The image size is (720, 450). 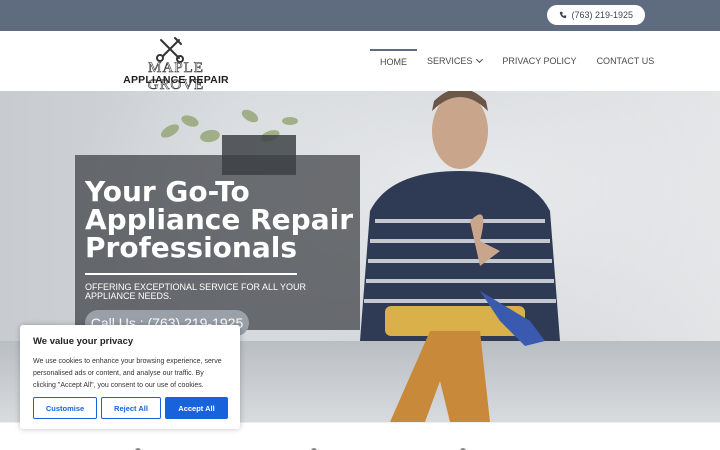 I want to click on chevron-down-icon, so click(x=480, y=59).